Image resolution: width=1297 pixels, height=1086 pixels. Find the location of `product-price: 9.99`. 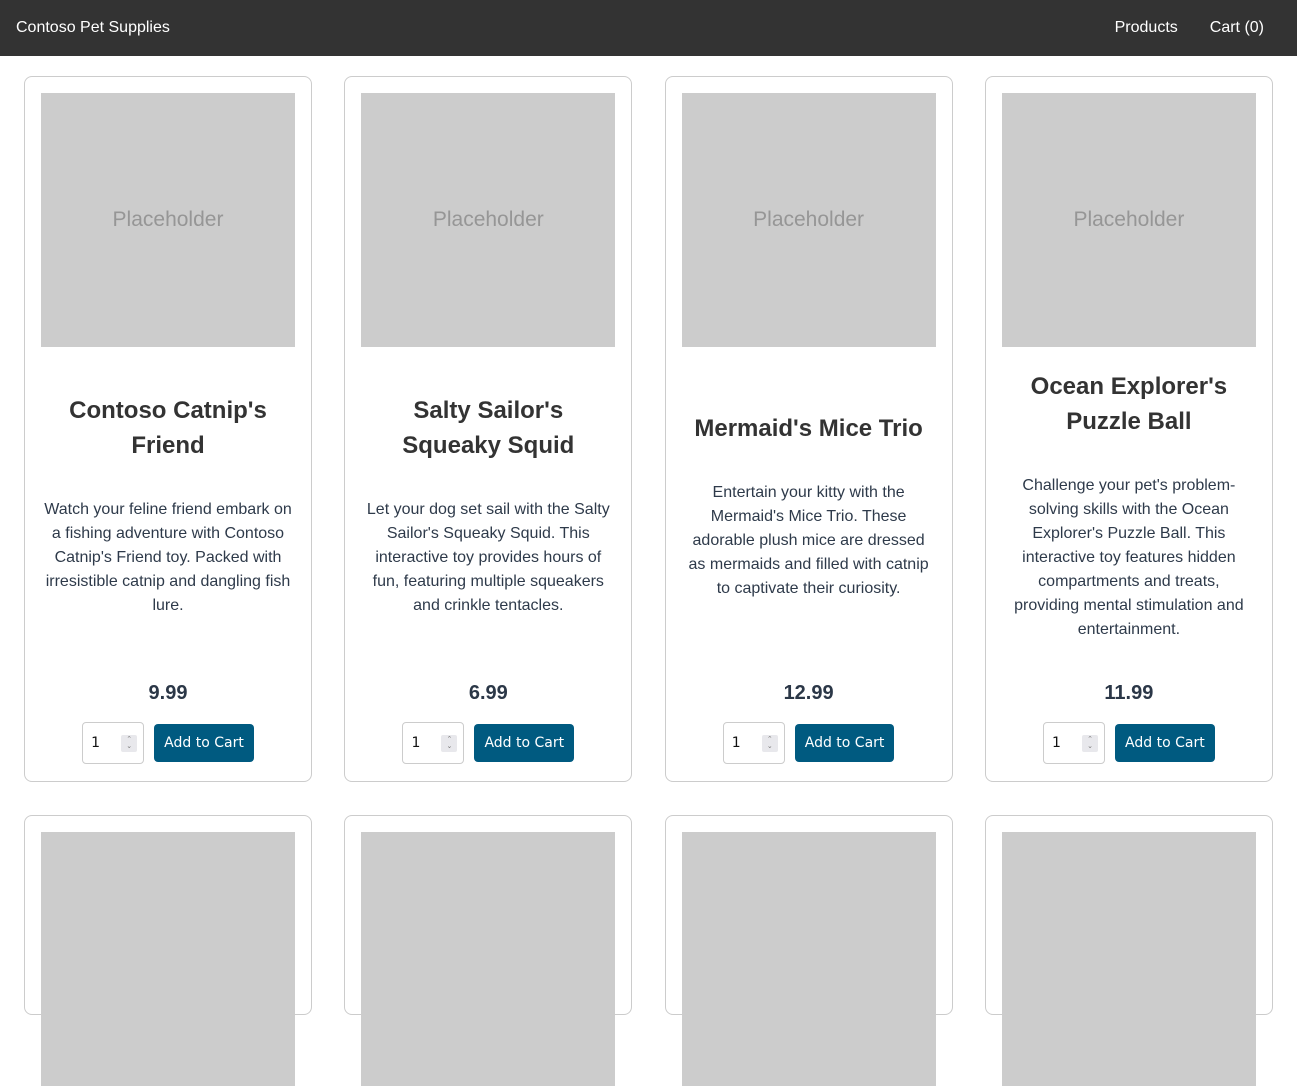

product-price: 9.99 is located at coordinates (168, 693).